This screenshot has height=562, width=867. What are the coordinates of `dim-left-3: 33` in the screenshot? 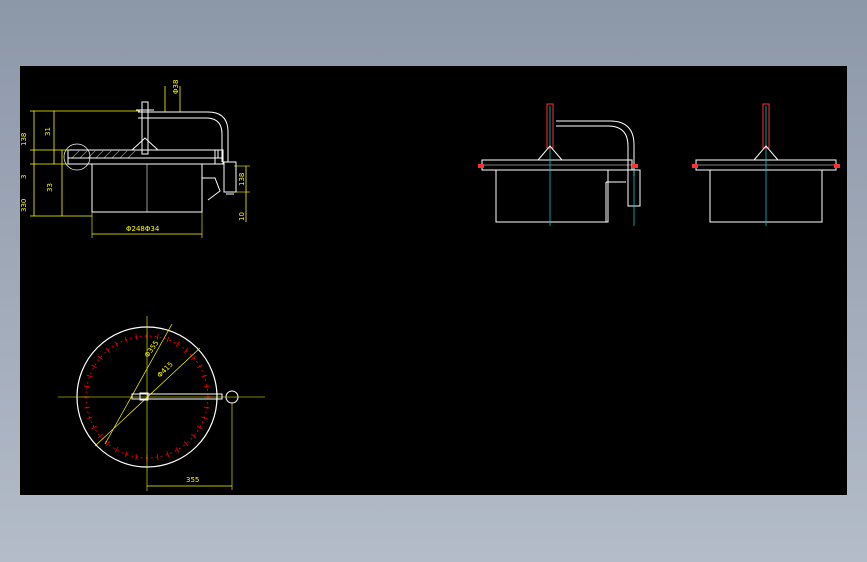 It's located at (50, 187).